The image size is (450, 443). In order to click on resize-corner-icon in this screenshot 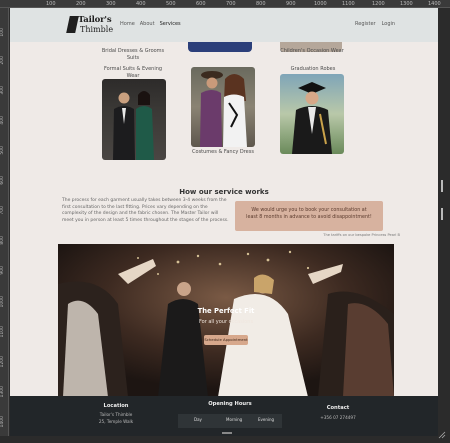, I will do `click(442, 431)`.